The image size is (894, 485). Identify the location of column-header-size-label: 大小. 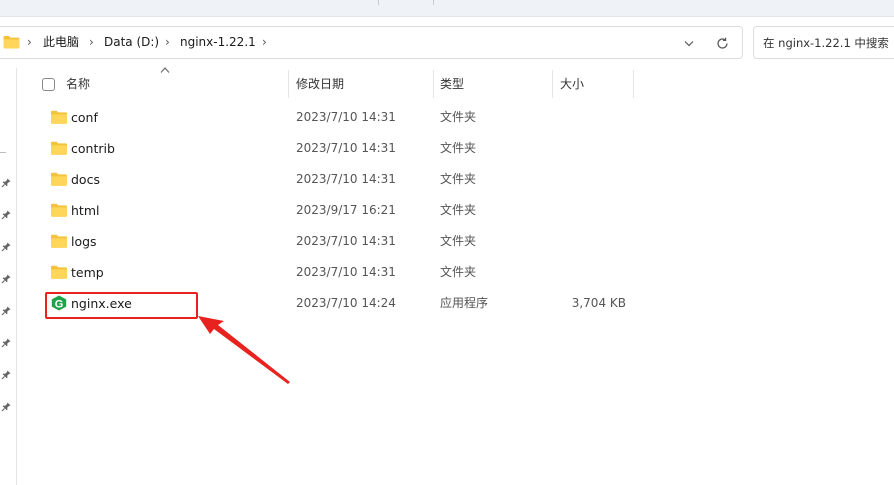
(572, 84).